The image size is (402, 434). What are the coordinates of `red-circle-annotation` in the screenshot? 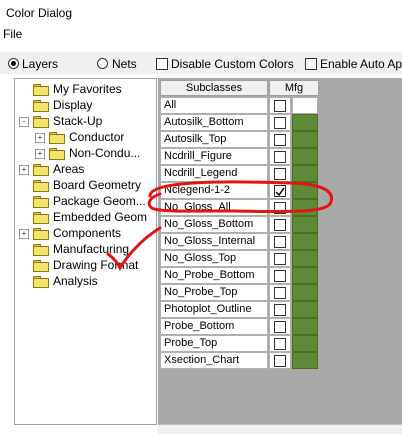 It's located at (240, 197).